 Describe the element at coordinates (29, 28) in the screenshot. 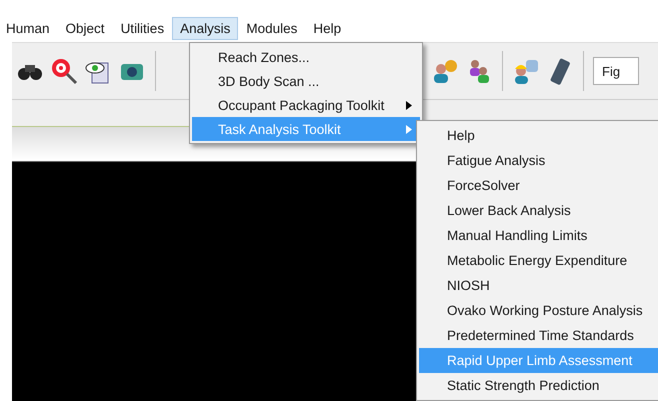

I see `menu-bar-item: Human` at that location.